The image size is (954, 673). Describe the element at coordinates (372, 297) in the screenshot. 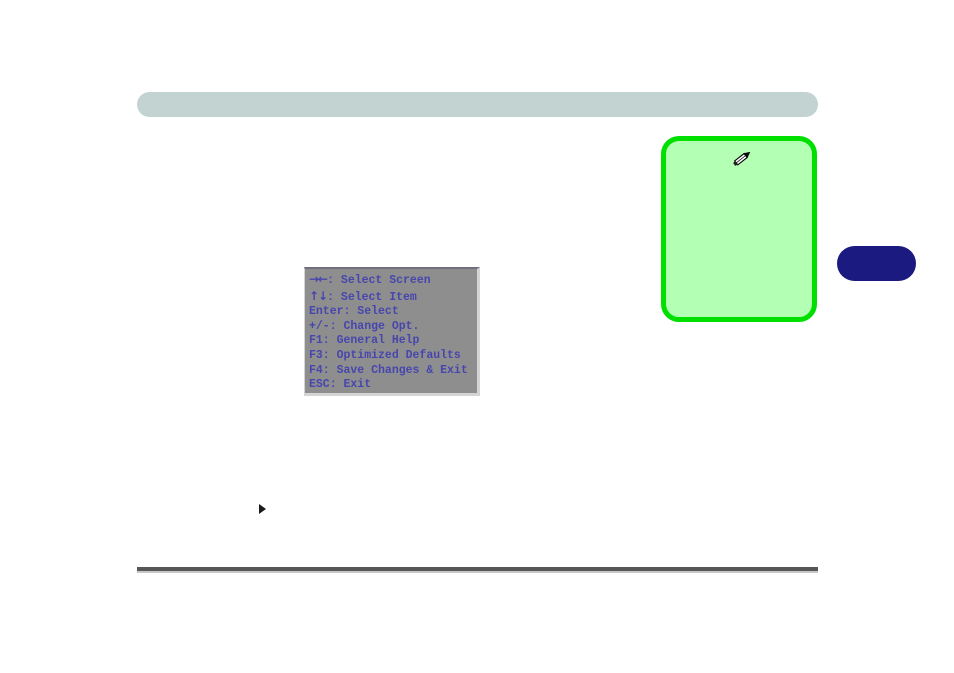

I see `bios-help-line-text: : Select Item` at that location.